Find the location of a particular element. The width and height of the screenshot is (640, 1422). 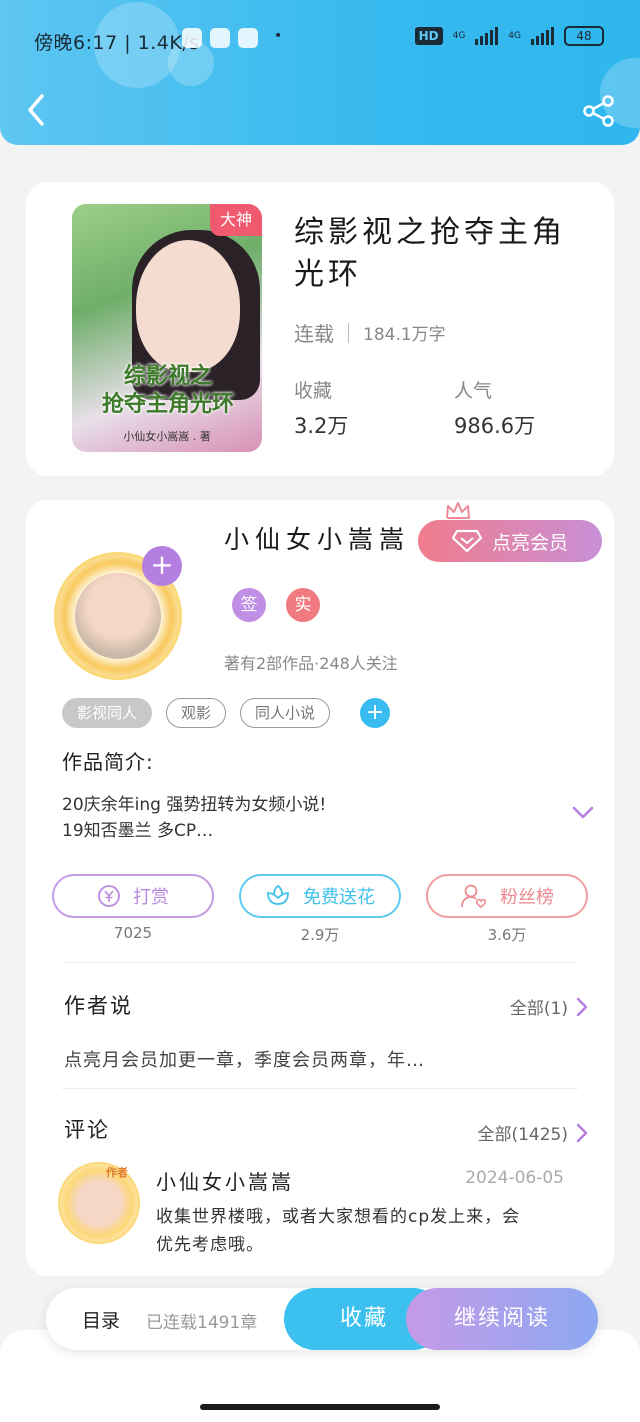

chevron-left-icon is located at coordinates (36, 110).